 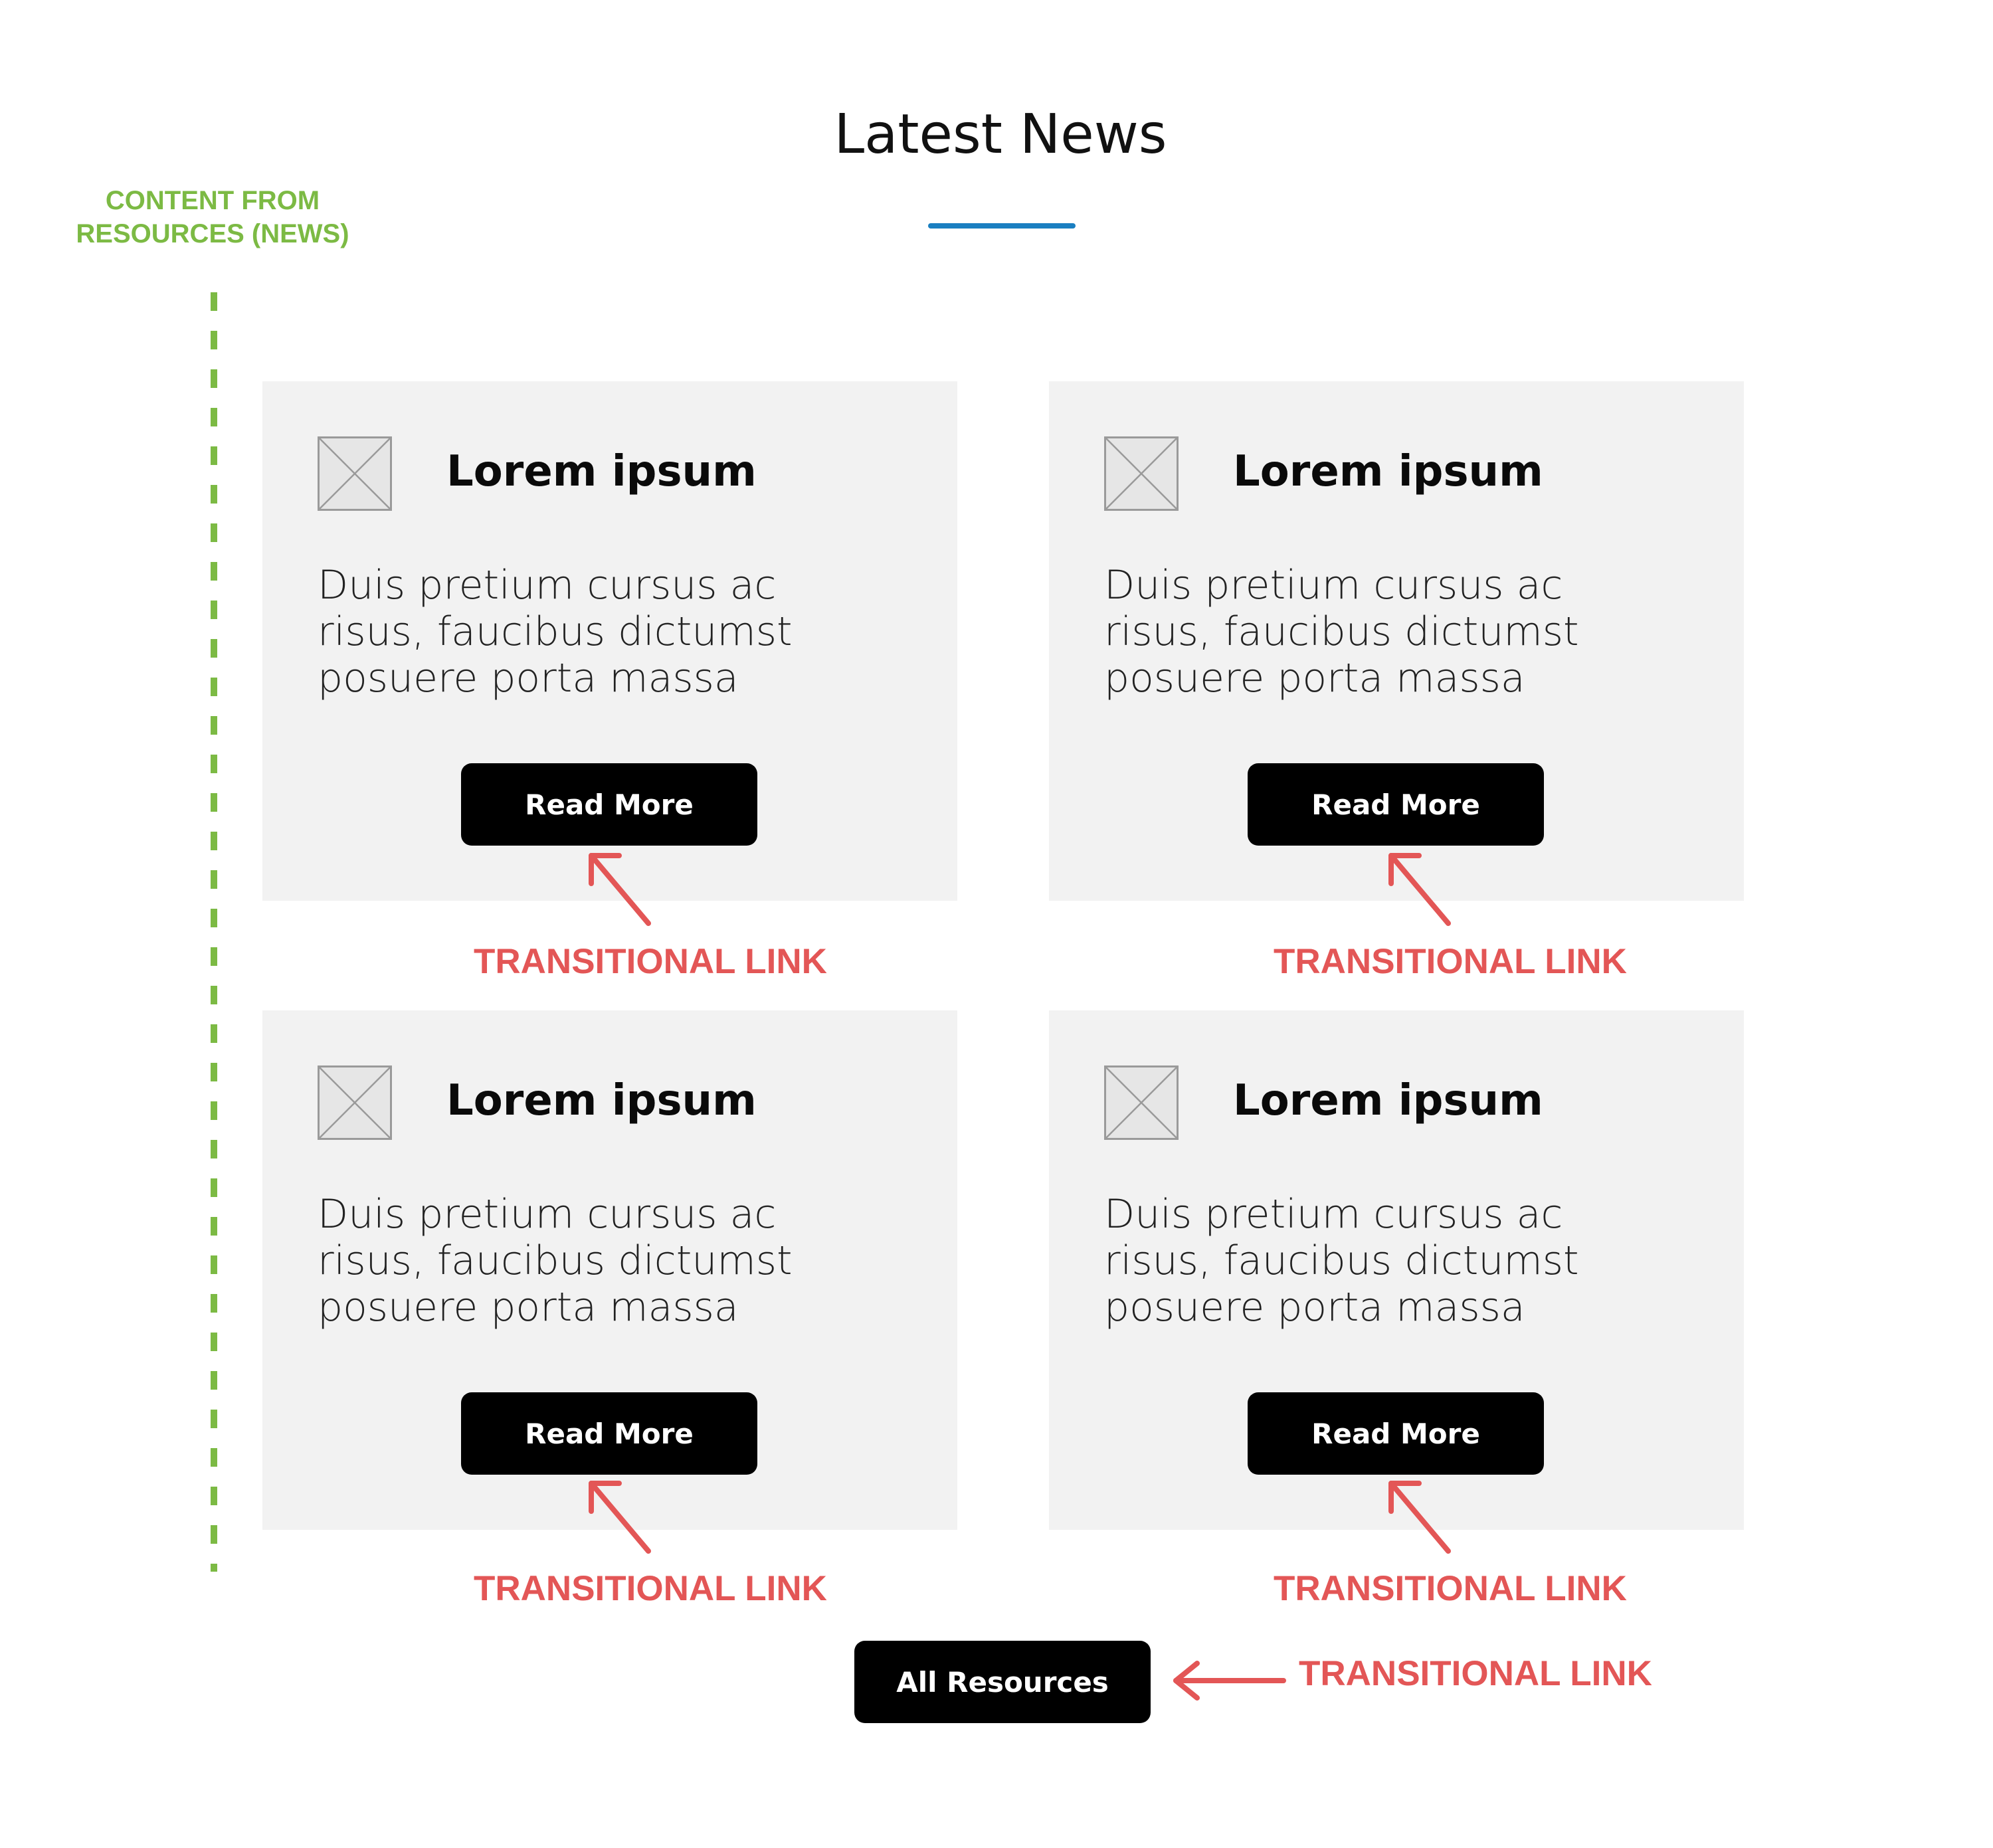 I want to click on content-source-note-line1: CONTENT FROM, so click(x=213, y=200).